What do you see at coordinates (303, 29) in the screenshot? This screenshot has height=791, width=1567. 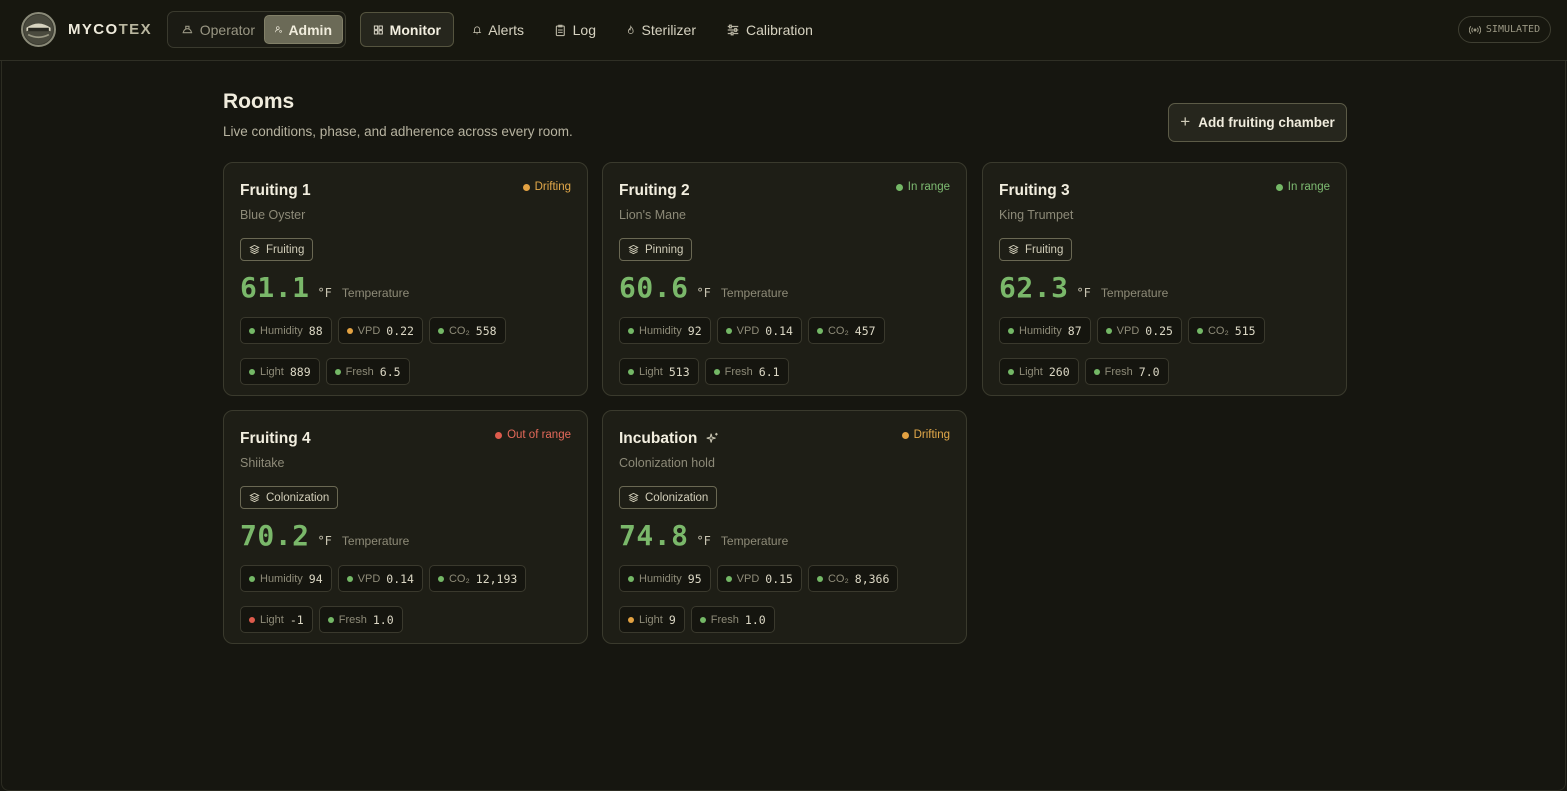 I see `admin-role-button: Admin` at bounding box center [303, 29].